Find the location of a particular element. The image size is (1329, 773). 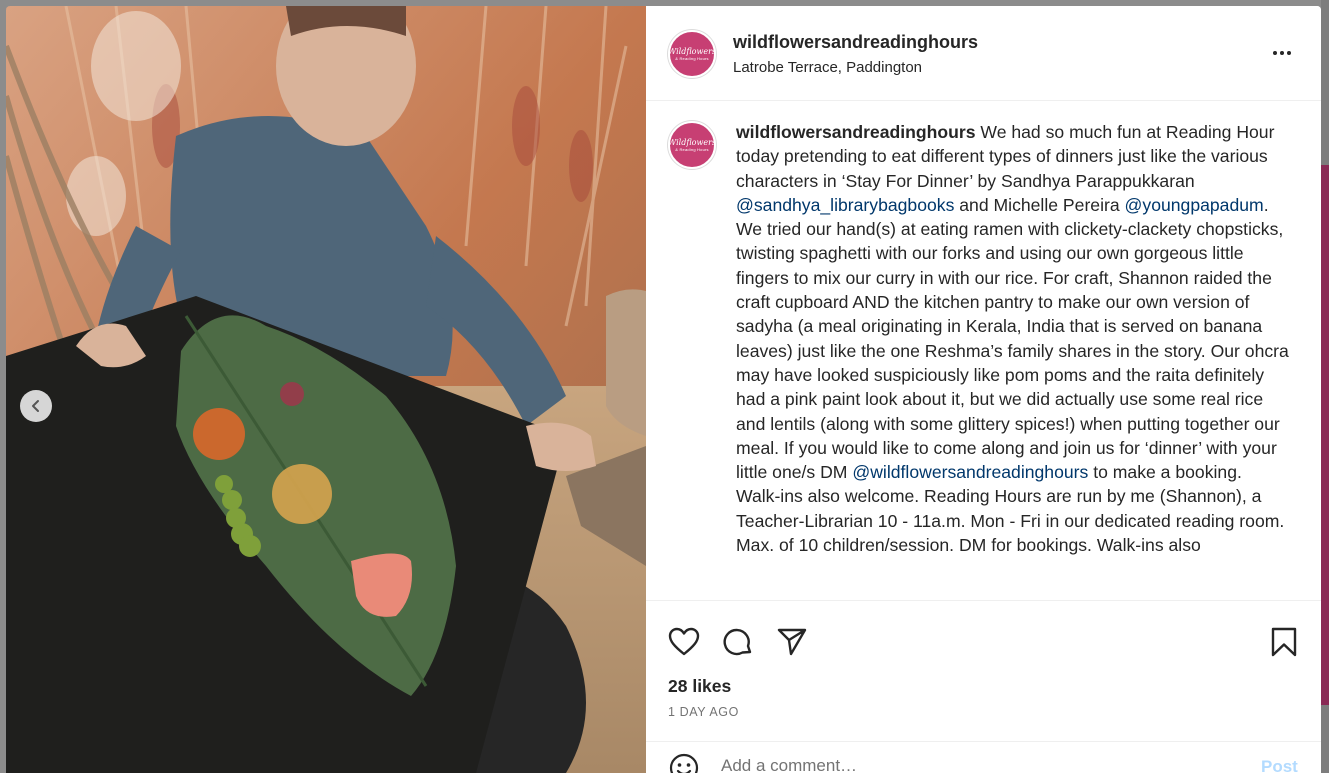

save-button is located at coordinates (1284, 644).